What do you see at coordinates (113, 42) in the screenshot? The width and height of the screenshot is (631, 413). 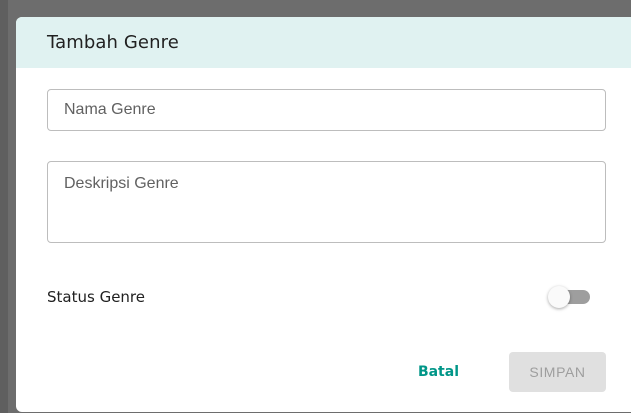 I see `dialog-title: Tambah Genre` at bounding box center [113, 42].